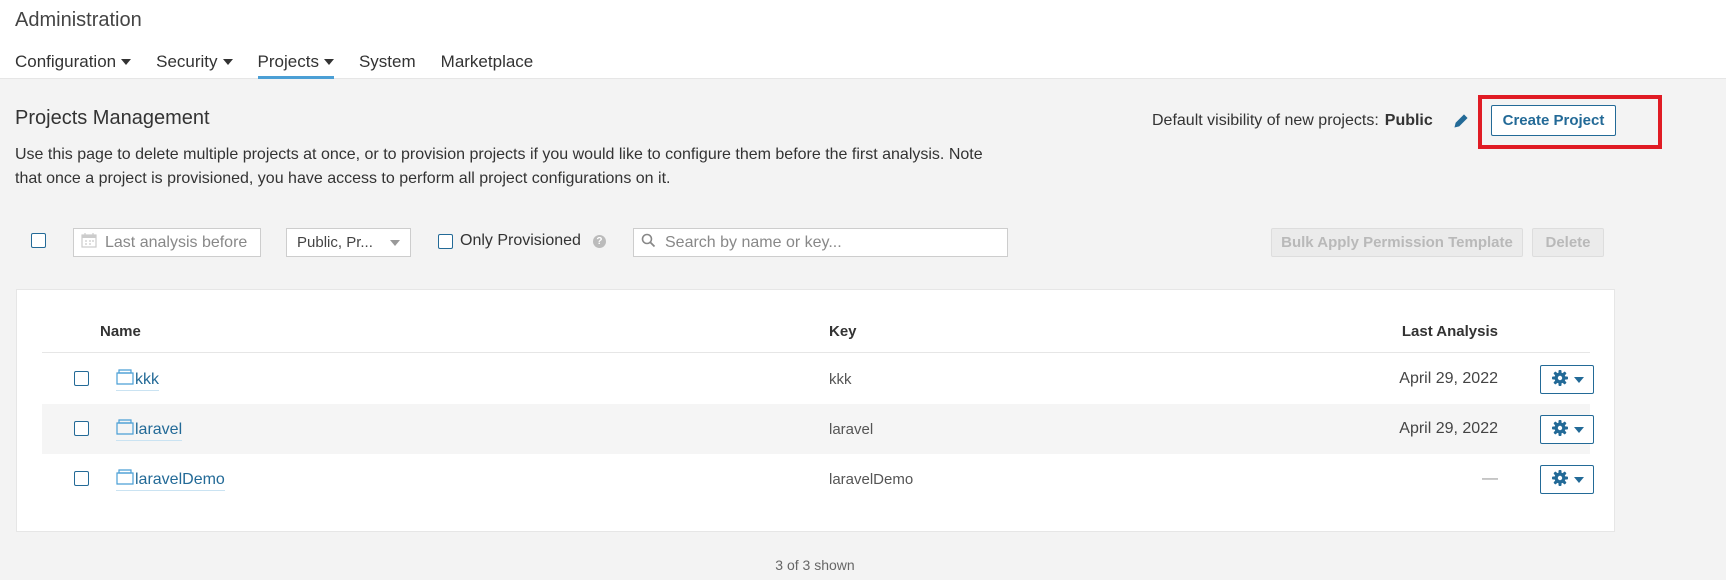  I want to click on page-header-title: Administration, so click(78, 20).